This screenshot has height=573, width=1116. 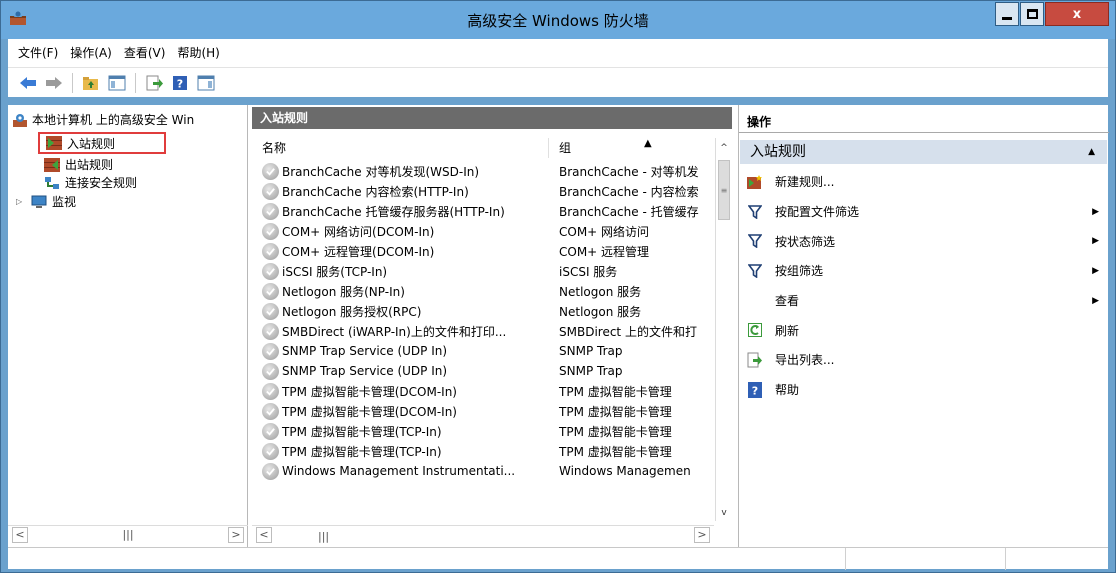 What do you see at coordinates (400, 271) in the screenshot?
I see `rule-name-cell: iSCSI 服务(TCP-In)` at bounding box center [400, 271].